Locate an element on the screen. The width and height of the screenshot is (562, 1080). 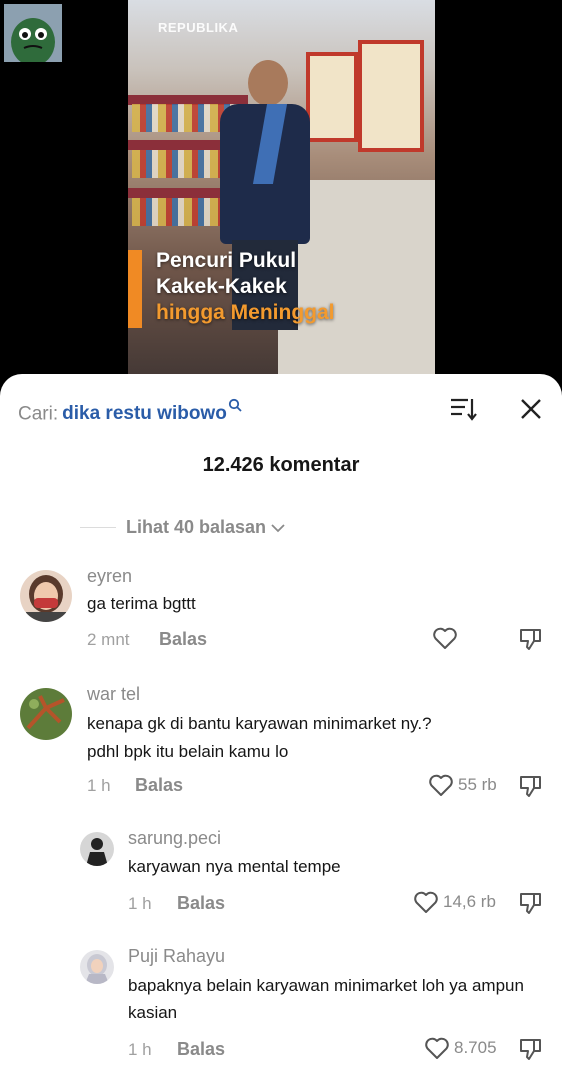
chevron-down-icon is located at coordinates (278, 527).